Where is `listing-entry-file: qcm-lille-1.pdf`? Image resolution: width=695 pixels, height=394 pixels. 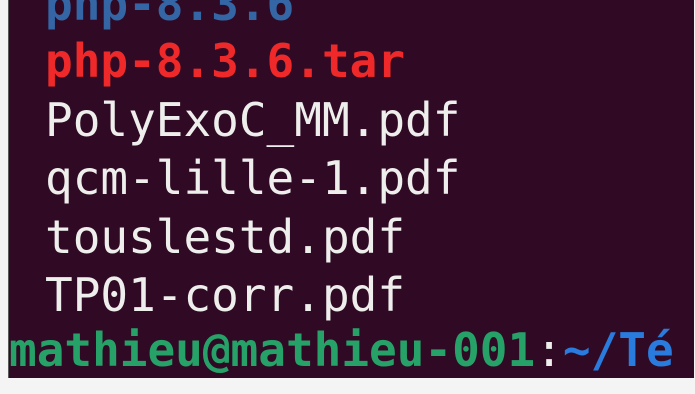
listing-entry-file: qcm-lille-1.pdf is located at coordinates (253, 178).